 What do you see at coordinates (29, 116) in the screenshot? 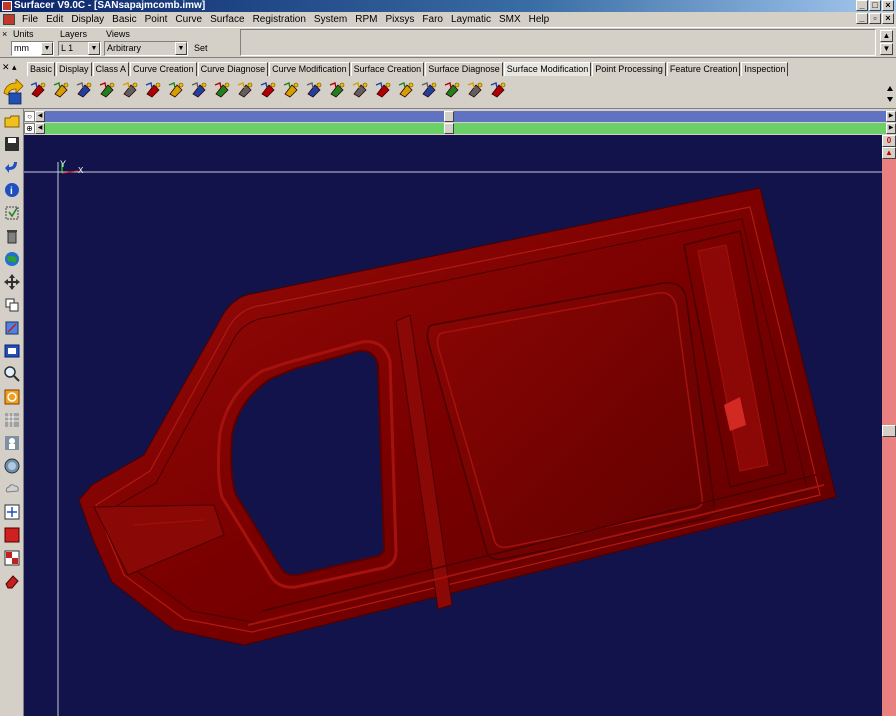
I see `circle-icon: ○` at bounding box center [29, 116].